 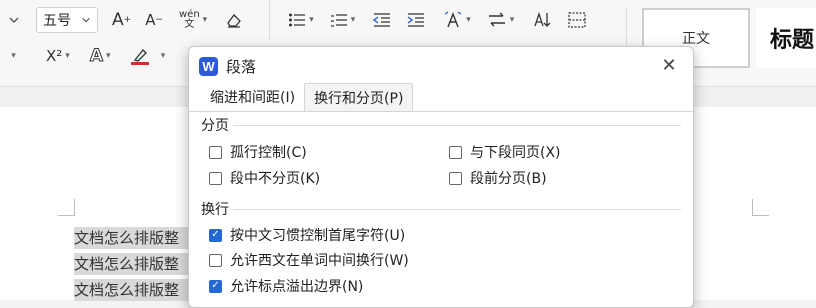 I want to click on checkbox-hanging-punctuation: ✓ 允许标点溢出边界(N), so click(x=286, y=286).